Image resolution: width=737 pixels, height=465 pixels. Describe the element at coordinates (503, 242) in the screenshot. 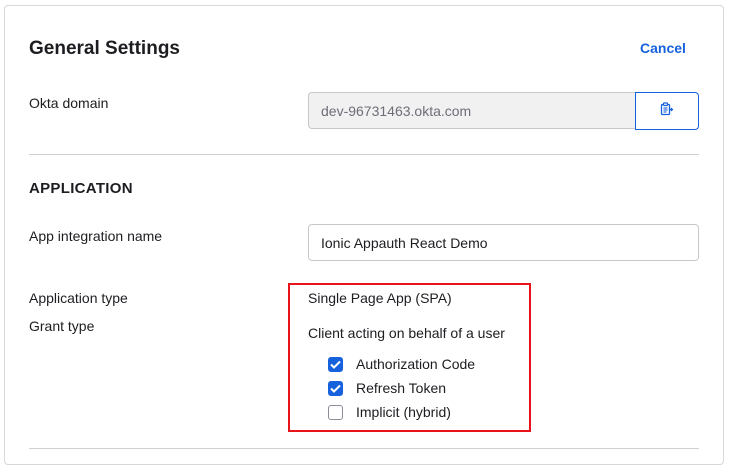

I see `app-integration-name-input` at that location.